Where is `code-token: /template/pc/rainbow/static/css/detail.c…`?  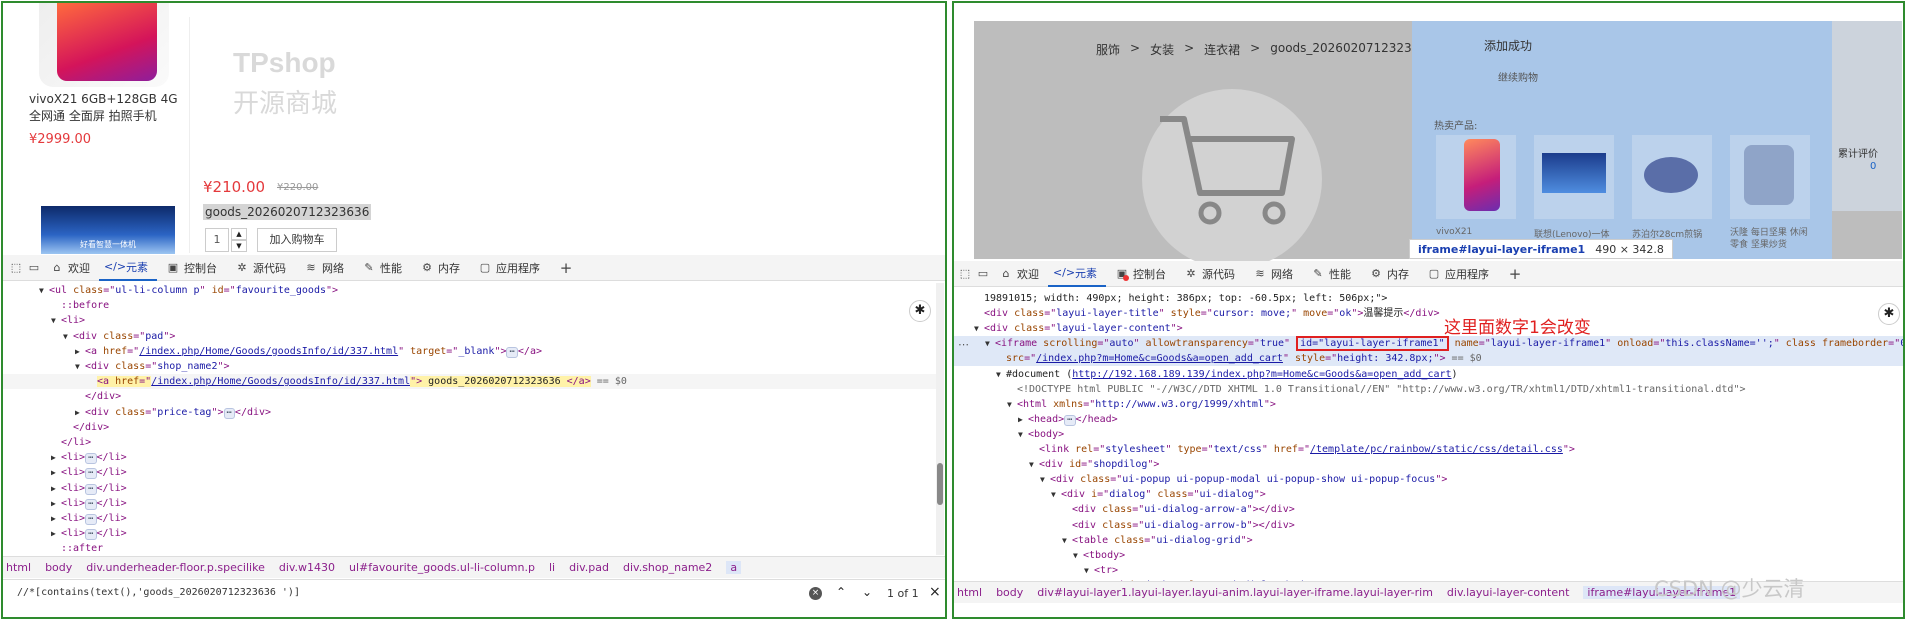
code-token: /template/pc/rainbow/static/css/detail.c… is located at coordinates (1436, 449).